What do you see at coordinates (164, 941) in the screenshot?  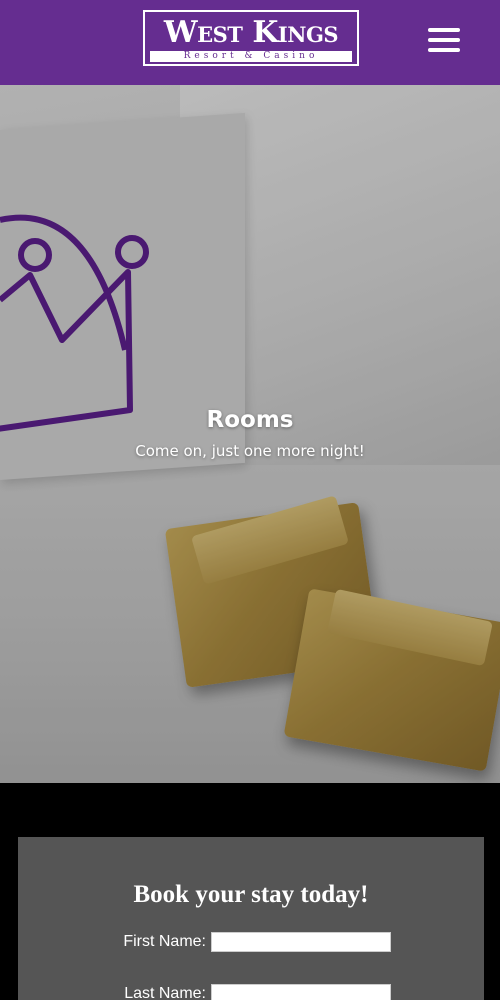 I see `first-name-label: First Name:` at bounding box center [164, 941].